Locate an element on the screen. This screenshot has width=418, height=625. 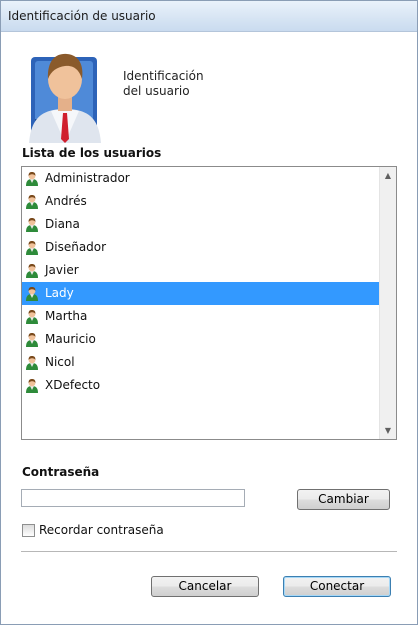
user-list-item: Lady is located at coordinates (200, 293).